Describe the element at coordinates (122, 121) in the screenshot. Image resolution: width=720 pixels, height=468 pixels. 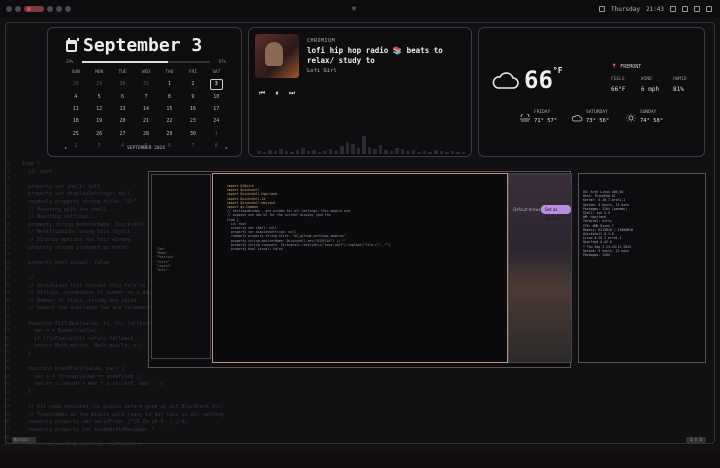
I see `calendar-day: 20` at that location.